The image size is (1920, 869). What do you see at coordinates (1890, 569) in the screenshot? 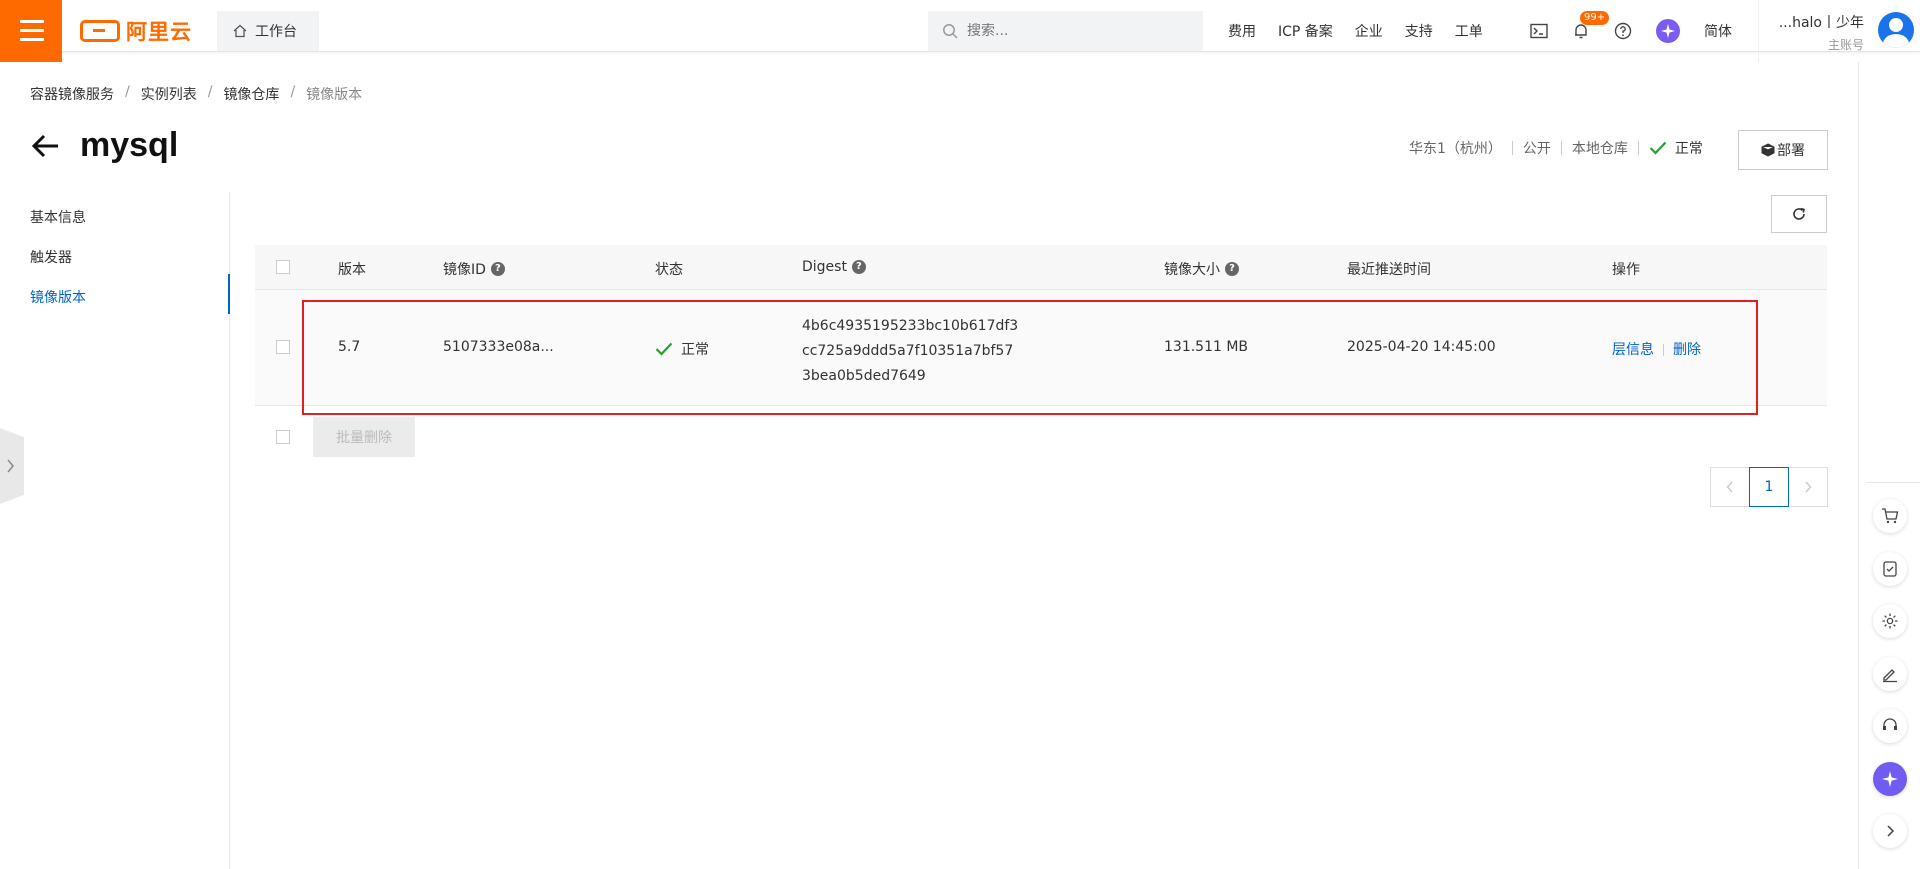
I see `document-sign-icon` at bounding box center [1890, 569].